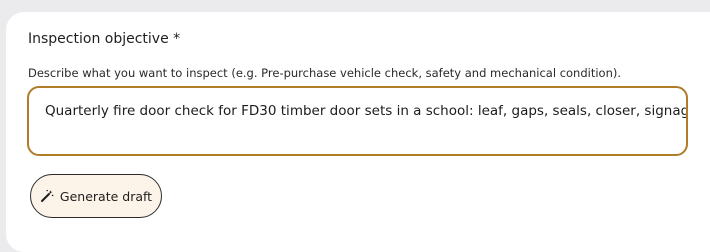  I want to click on generate-draft-button: Generate draft, so click(96, 196).